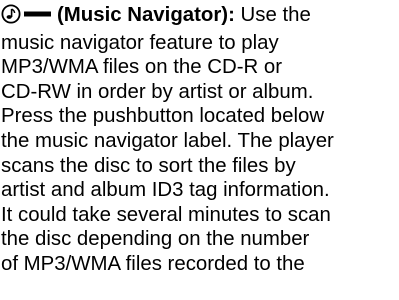 This screenshot has width=399, height=300. What do you see at coordinates (157, 91) in the screenshot?
I see `body-line: CD-RW in order by artist or album.` at bounding box center [157, 91].